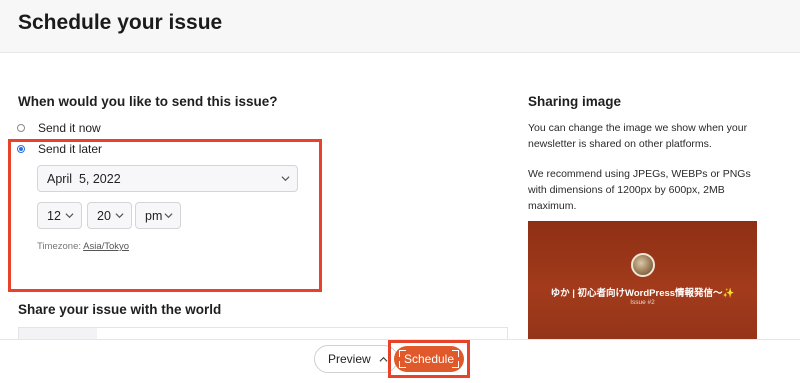 This screenshot has width=800, height=383. Describe the element at coordinates (400, 26) in the screenshot. I see `header-bar: Schedule your issue` at that location.